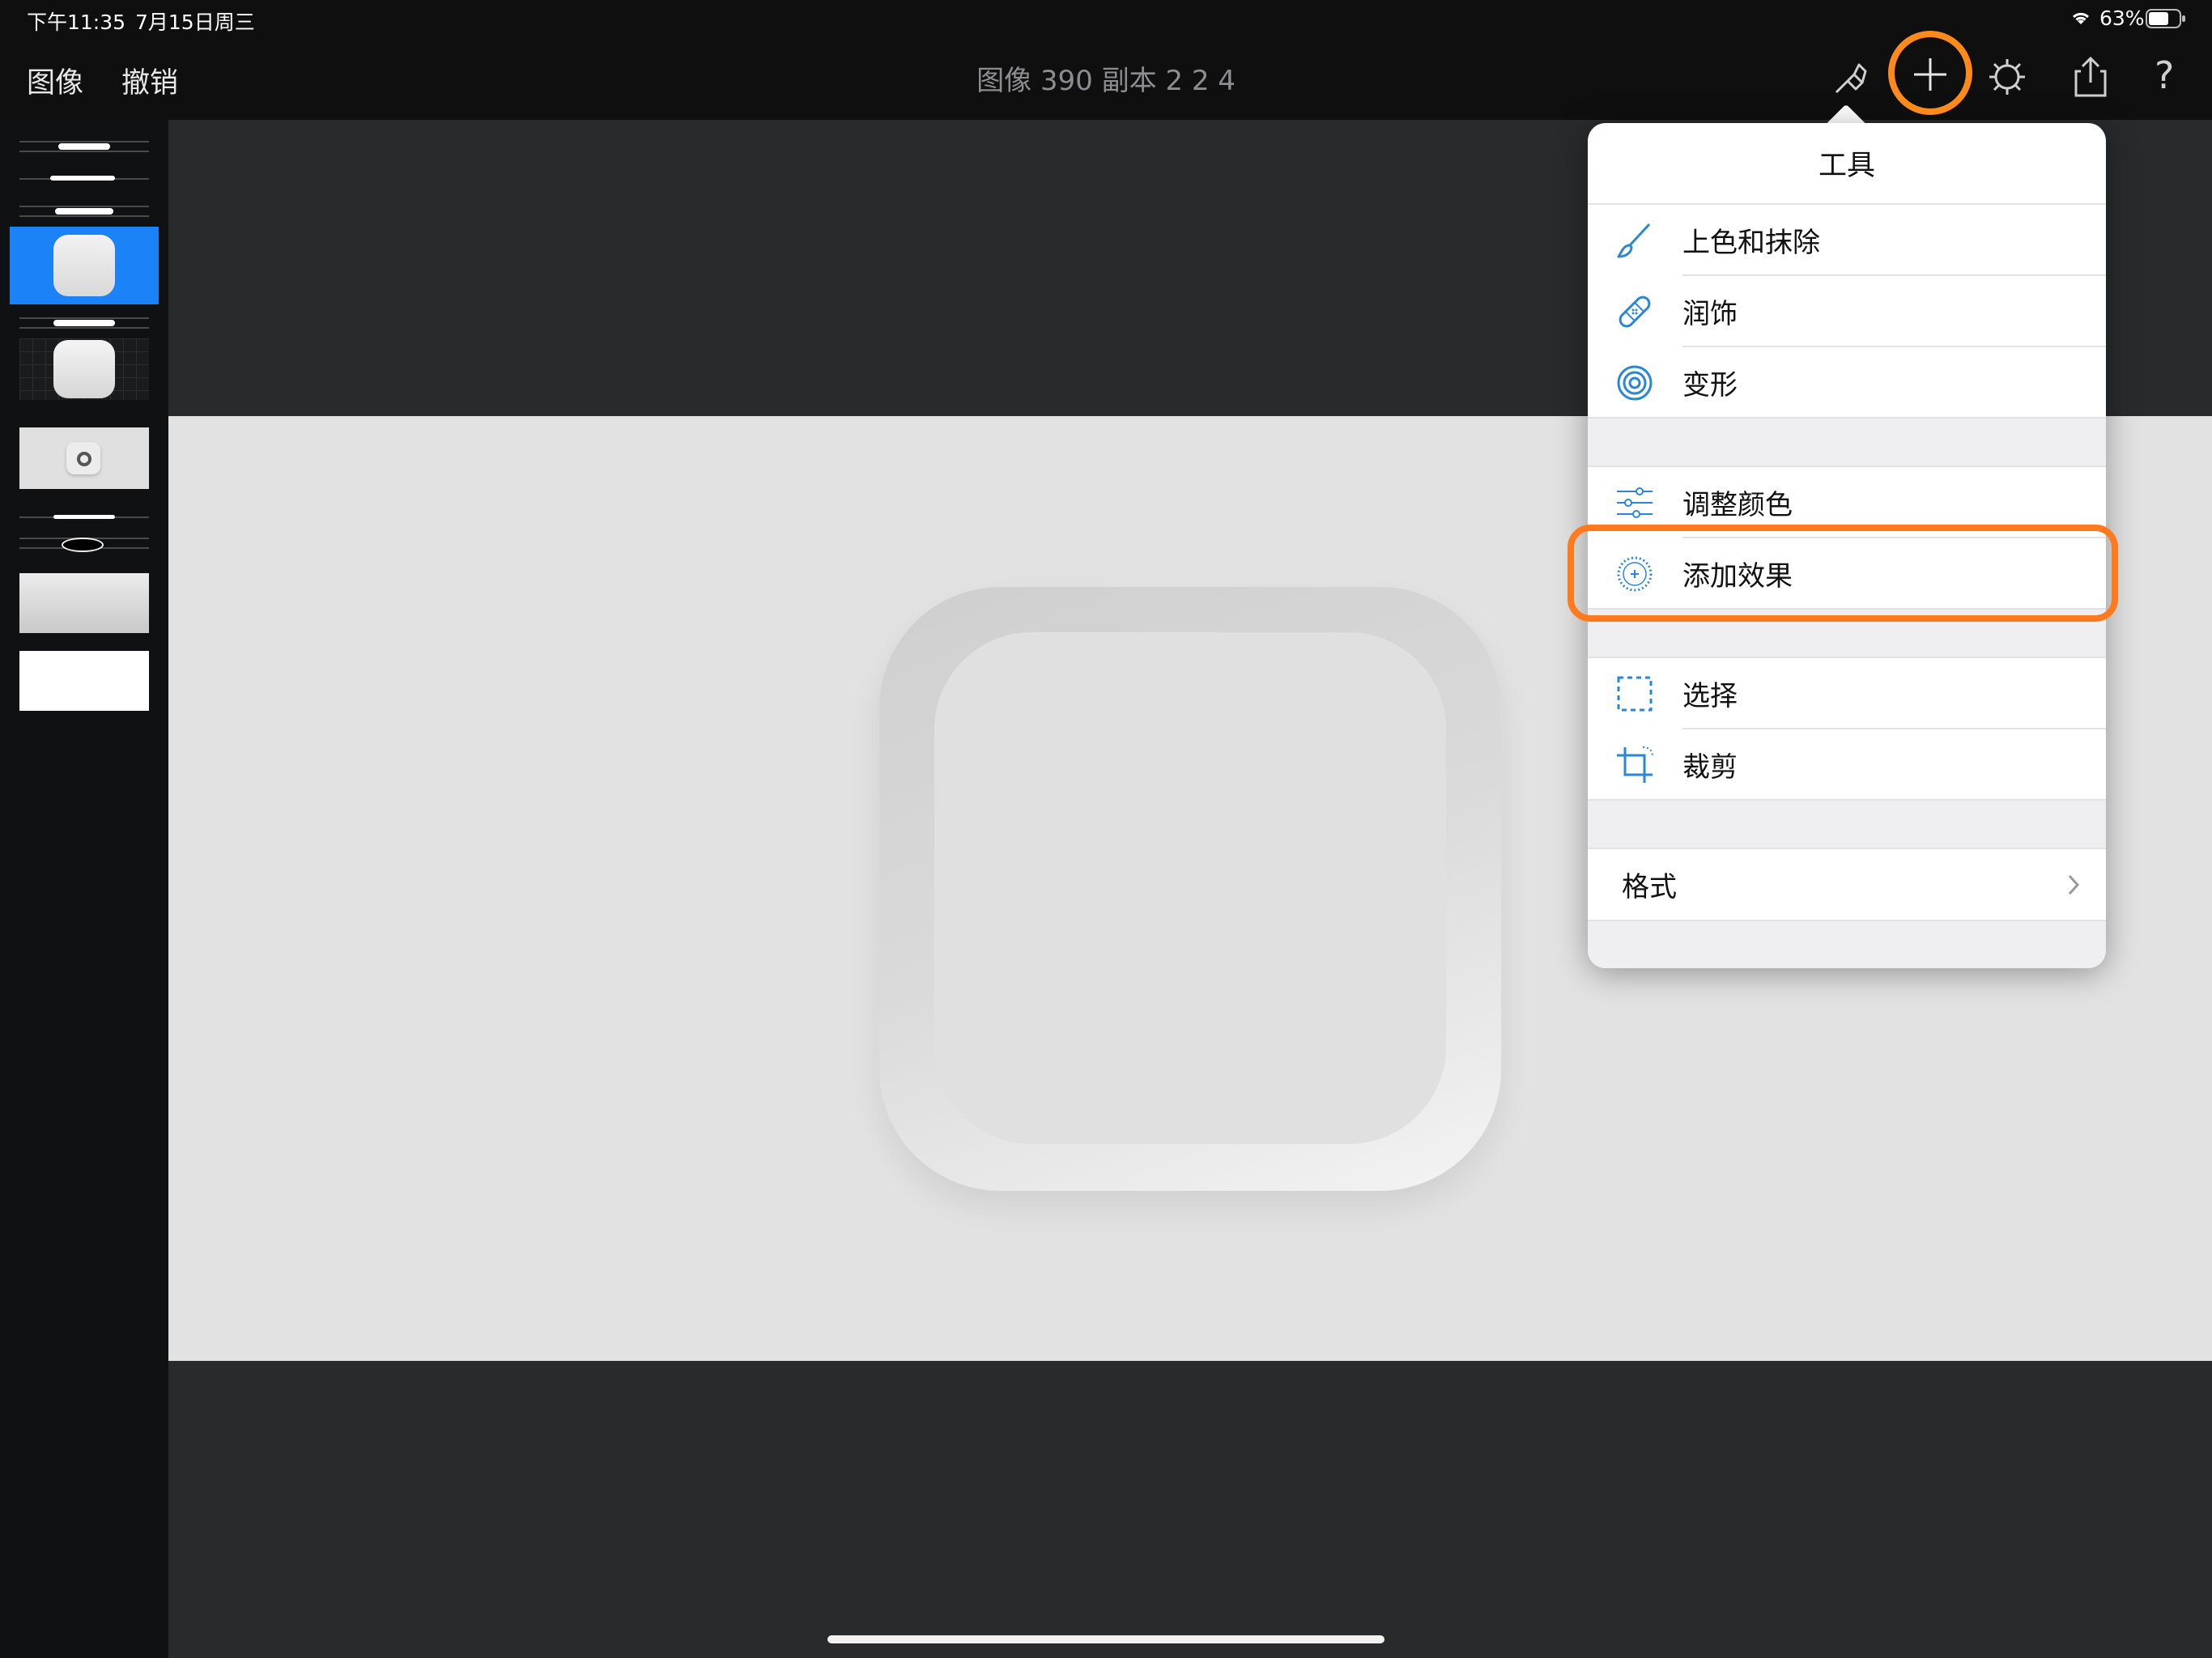 Image resolution: width=2212 pixels, height=1658 pixels. Describe the element at coordinates (2165, 75) in the screenshot. I see `help-icon: ?` at that location.